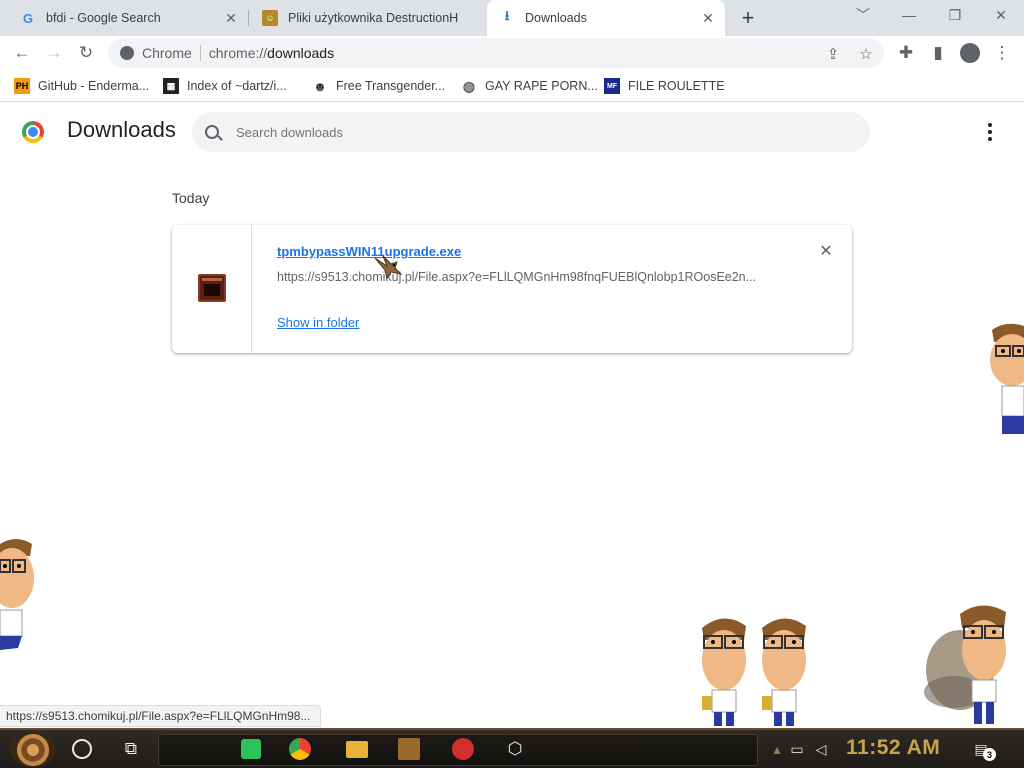 This screenshot has height=768, width=1024. Describe the element at coordinates (1002, 53) in the screenshot. I see `chrome-menu-button: ⋮` at that location.